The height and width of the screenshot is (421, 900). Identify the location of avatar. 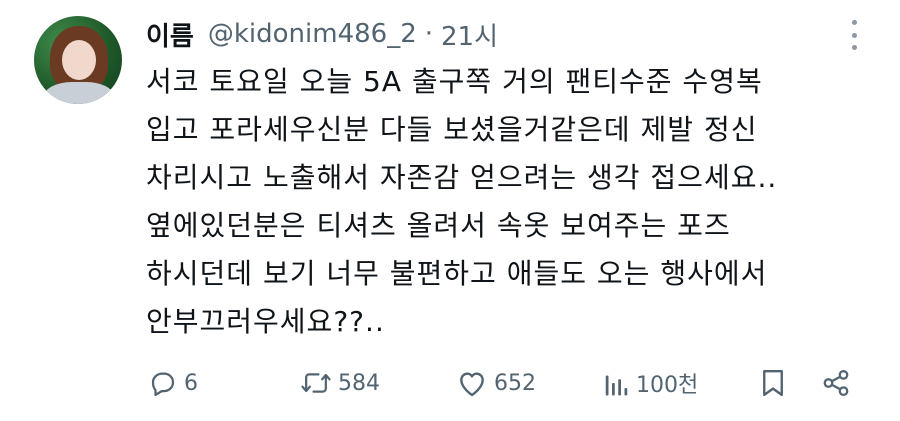
(78, 60).